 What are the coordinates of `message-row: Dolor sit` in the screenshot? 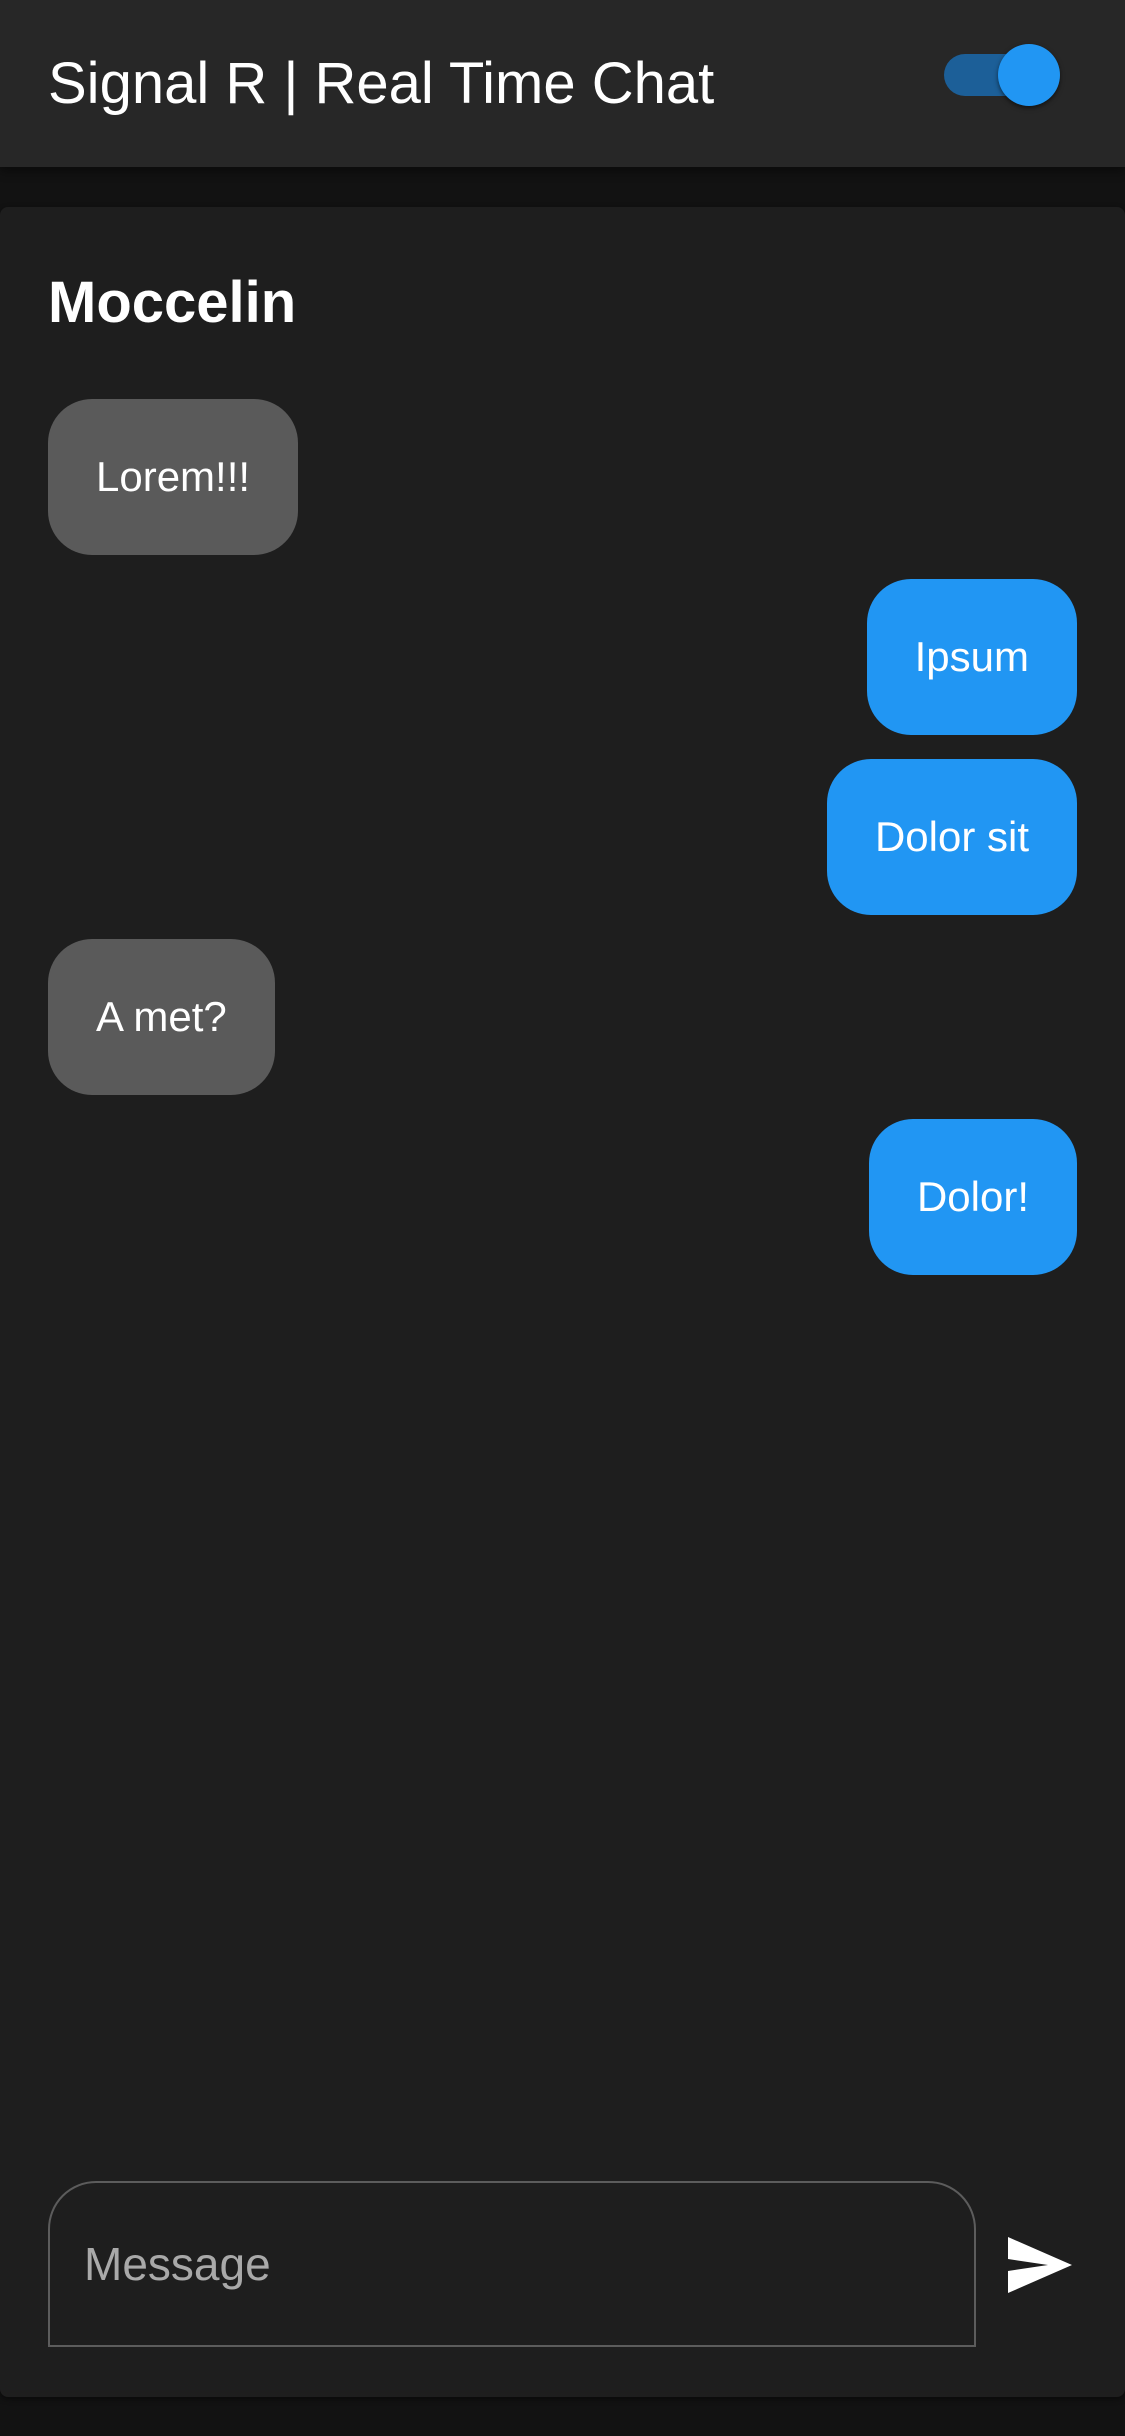 It's located at (562, 837).